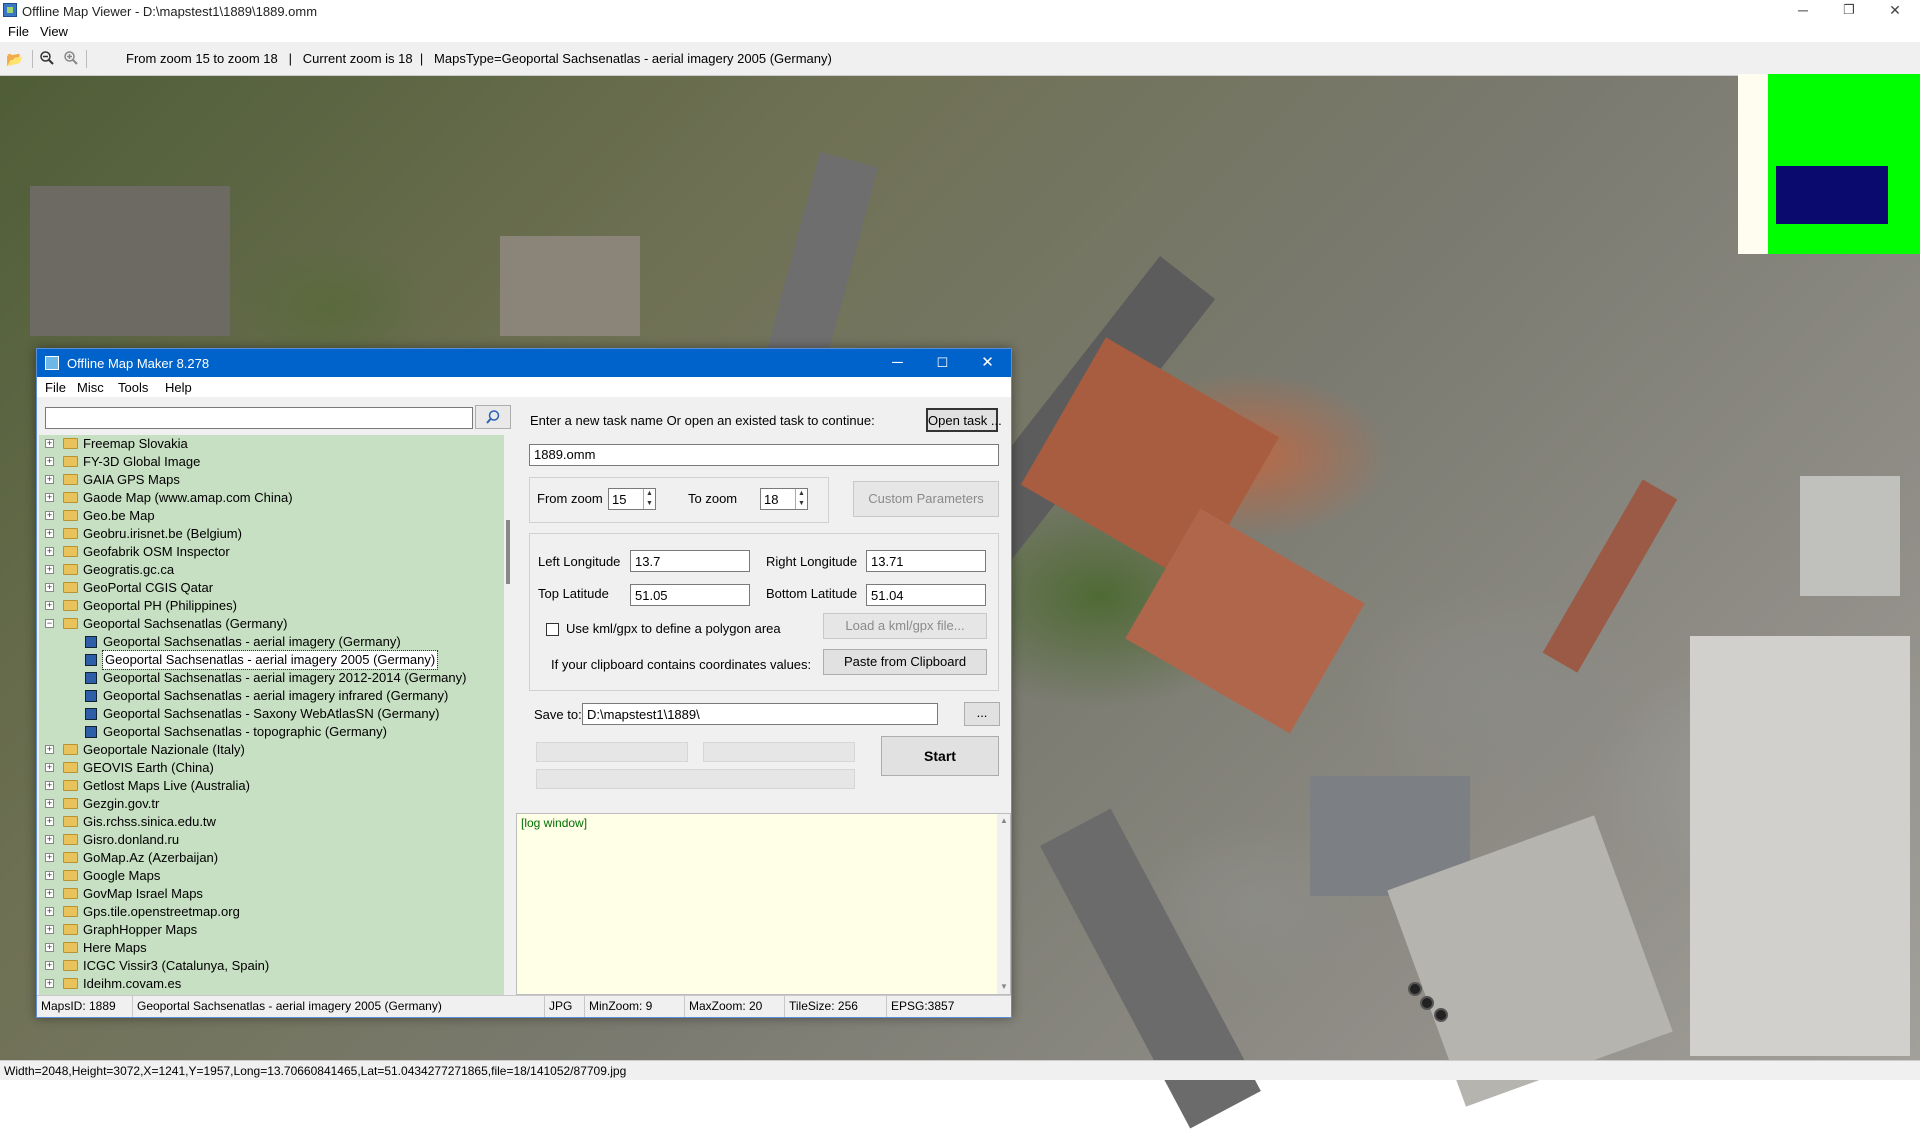  Describe the element at coordinates (271, 444) in the screenshot. I see `tree-folder-item: + Freemap Slovakia` at that location.